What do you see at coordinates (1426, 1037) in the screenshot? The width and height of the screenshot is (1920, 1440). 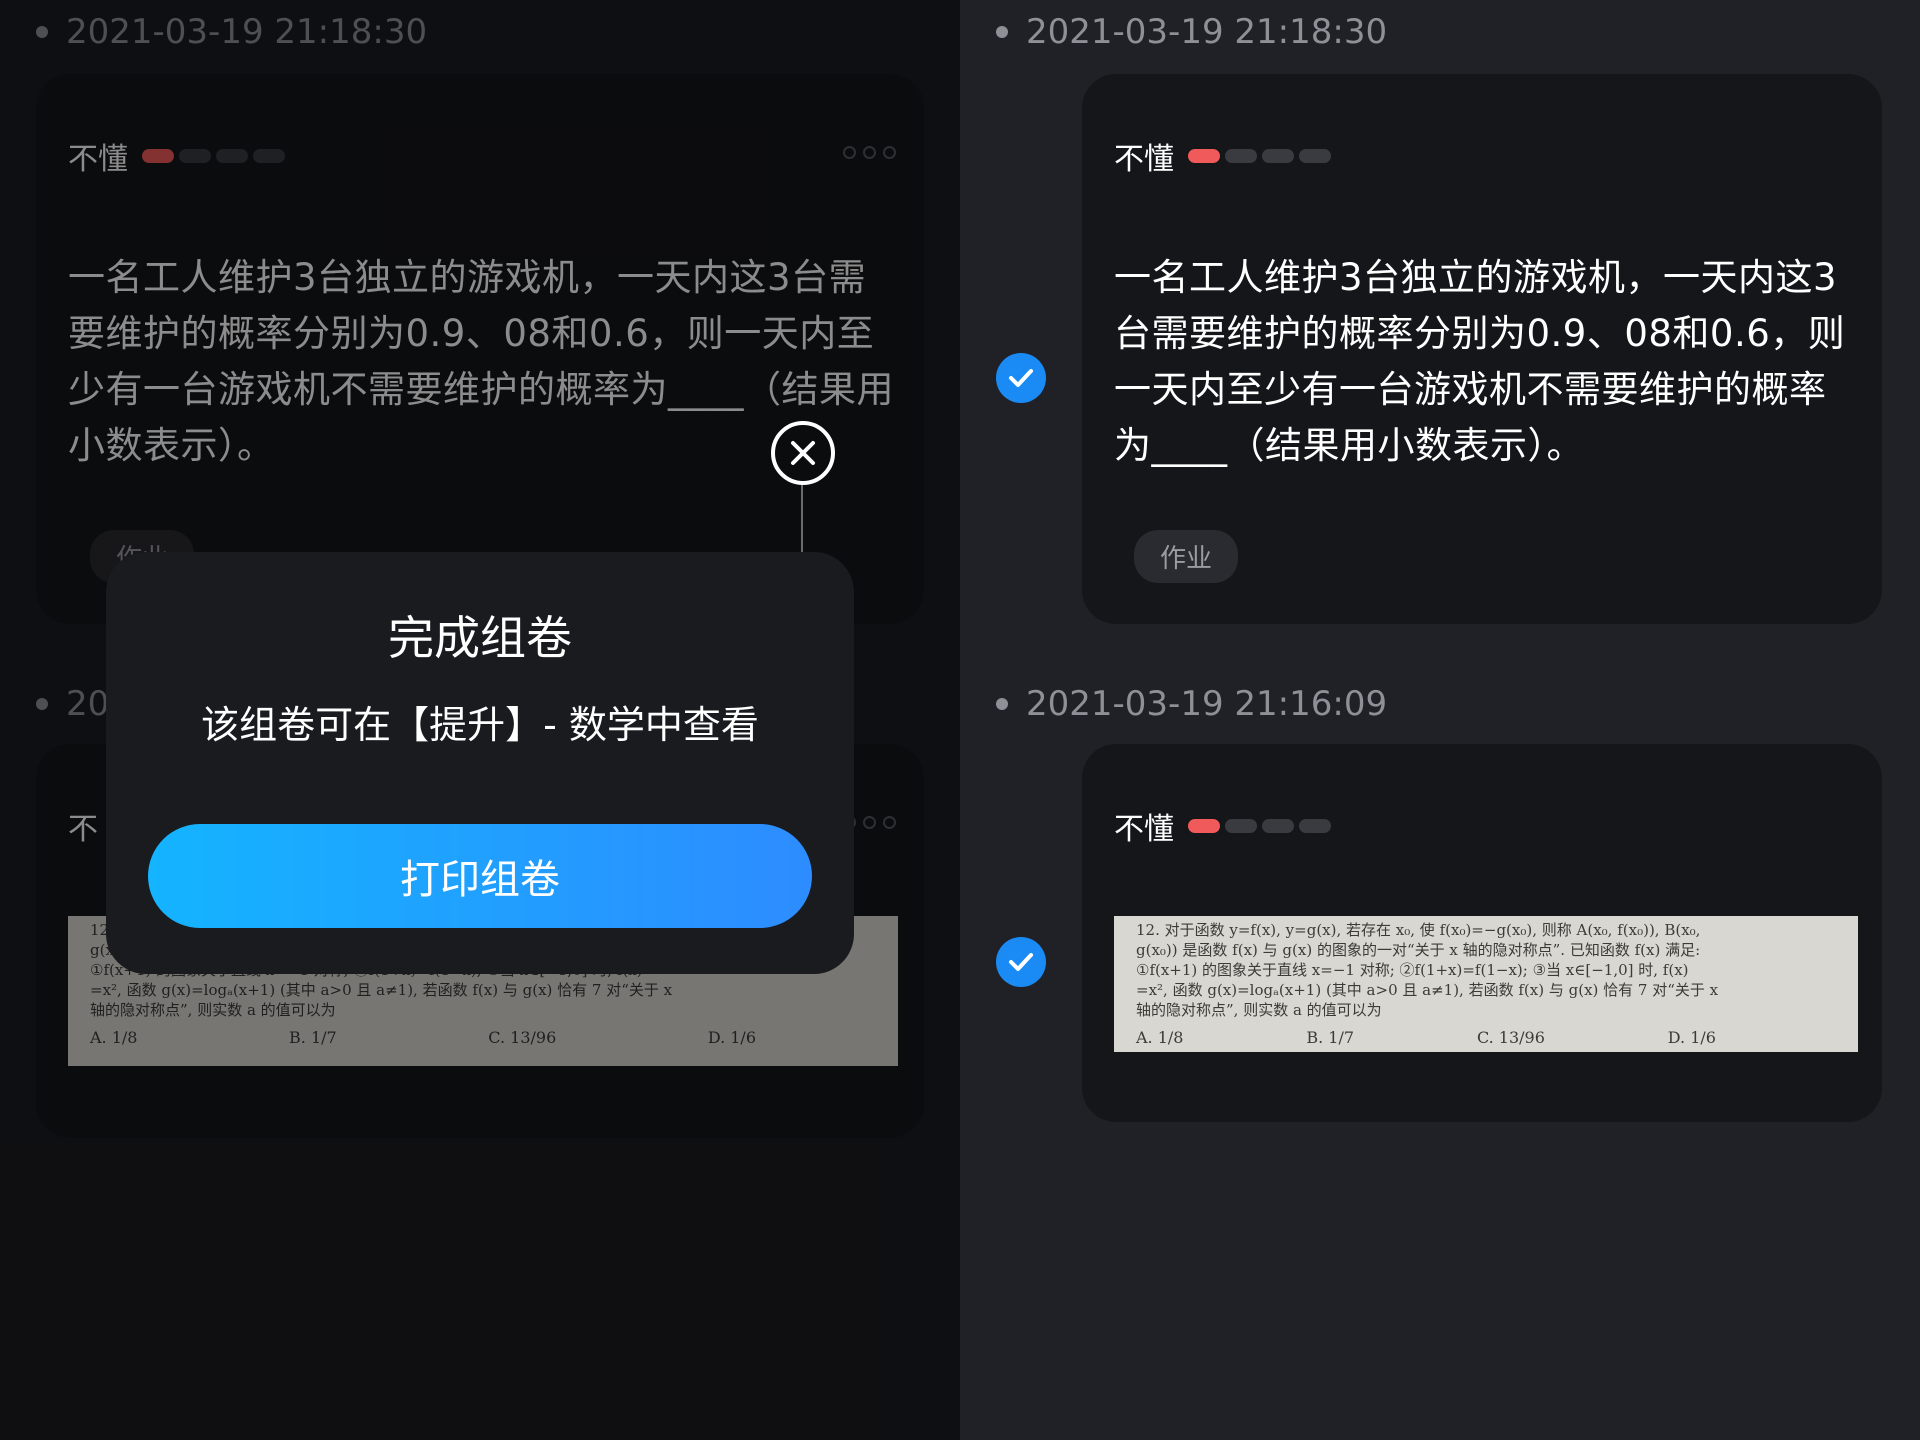 I see `photo-choices: A. 1/8 B. 1/7 C. 13/96 D. 1/6` at bounding box center [1426, 1037].